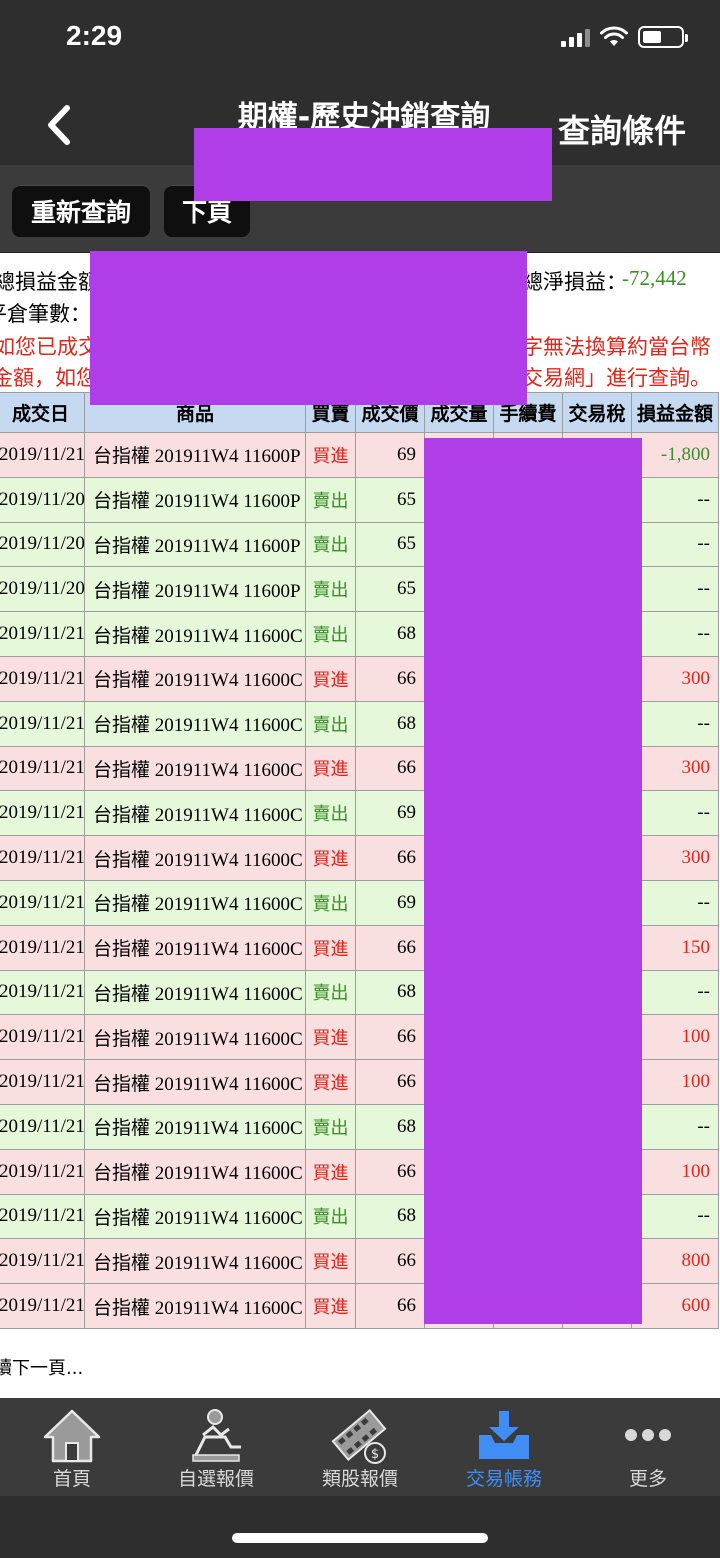  What do you see at coordinates (359, 1436) in the screenshot?
I see `film-coin-icon: $` at bounding box center [359, 1436].